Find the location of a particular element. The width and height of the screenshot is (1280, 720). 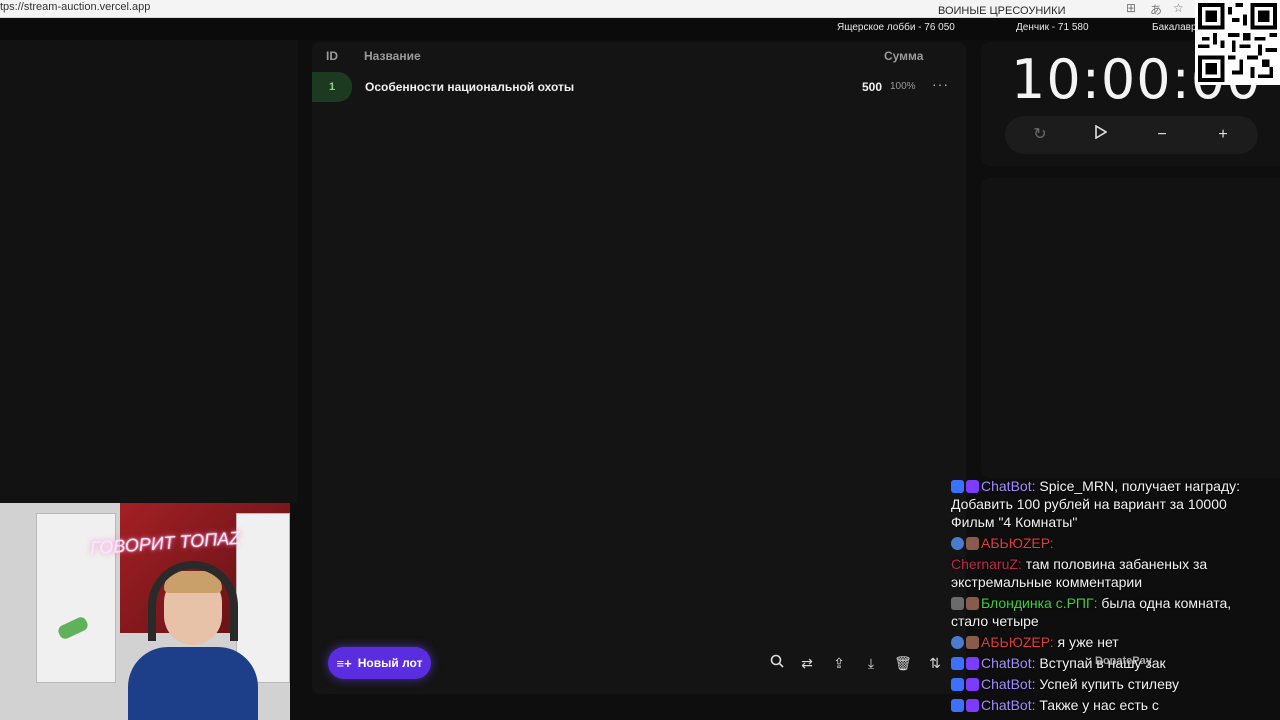

webcam-feed: ГОВОРИТ ТОПАZ is located at coordinates (145, 611).